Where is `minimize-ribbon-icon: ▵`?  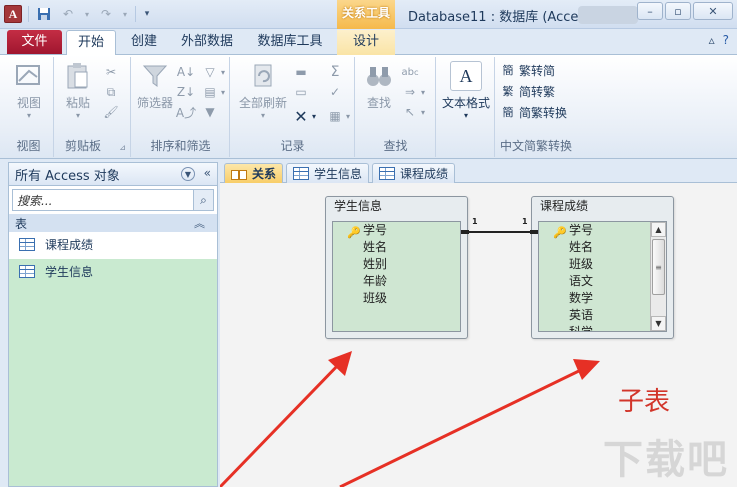
minimize-ribbon-icon: ▵ is located at coordinates (712, 40).